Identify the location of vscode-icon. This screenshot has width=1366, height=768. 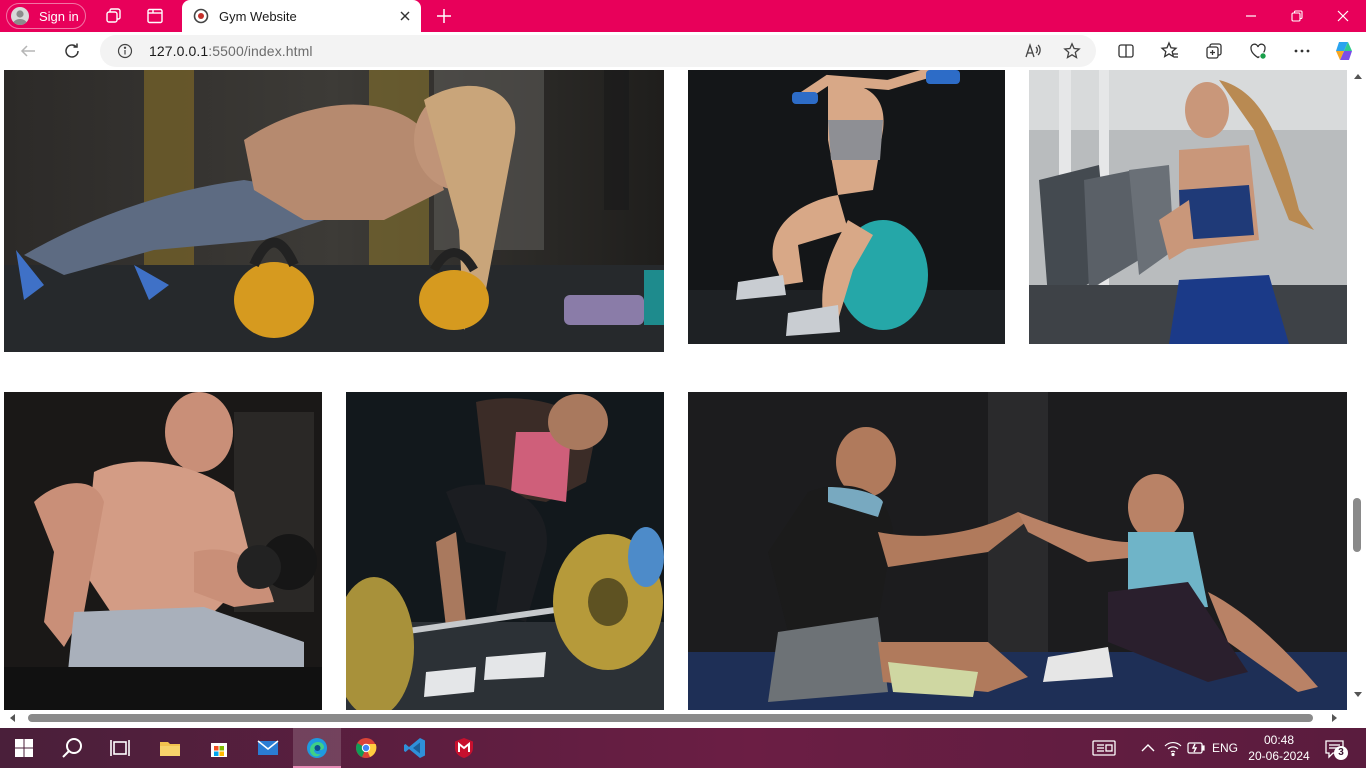
(414, 748).